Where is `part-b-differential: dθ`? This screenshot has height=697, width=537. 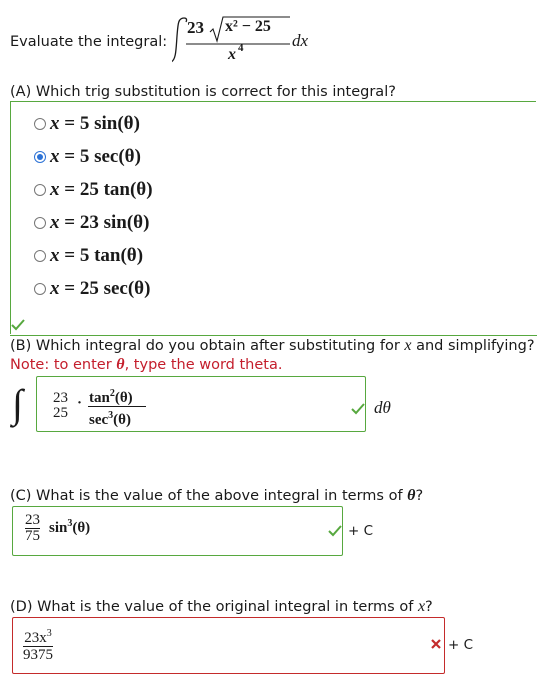 part-b-differential: dθ is located at coordinates (382, 407).